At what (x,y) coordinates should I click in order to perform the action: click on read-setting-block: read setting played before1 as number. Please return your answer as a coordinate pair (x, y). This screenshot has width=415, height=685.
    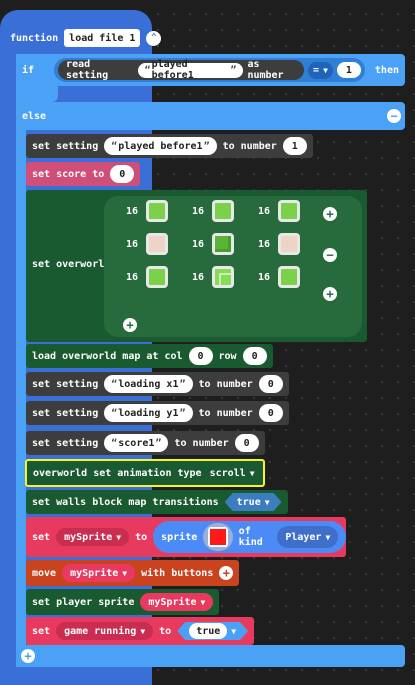
    Looking at the image, I should click on (181, 70).